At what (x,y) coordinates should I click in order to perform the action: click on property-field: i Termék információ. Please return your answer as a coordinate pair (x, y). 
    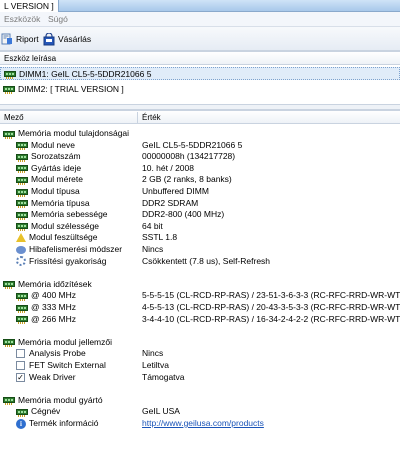
    Looking at the image, I should click on (57, 423).